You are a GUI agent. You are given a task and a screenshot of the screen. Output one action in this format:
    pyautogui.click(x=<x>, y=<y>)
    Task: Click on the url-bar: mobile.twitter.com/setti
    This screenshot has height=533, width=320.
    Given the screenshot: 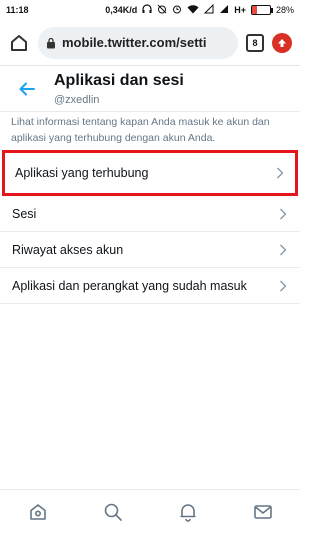 What is the action you would take?
    pyautogui.click(x=138, y=42)
    